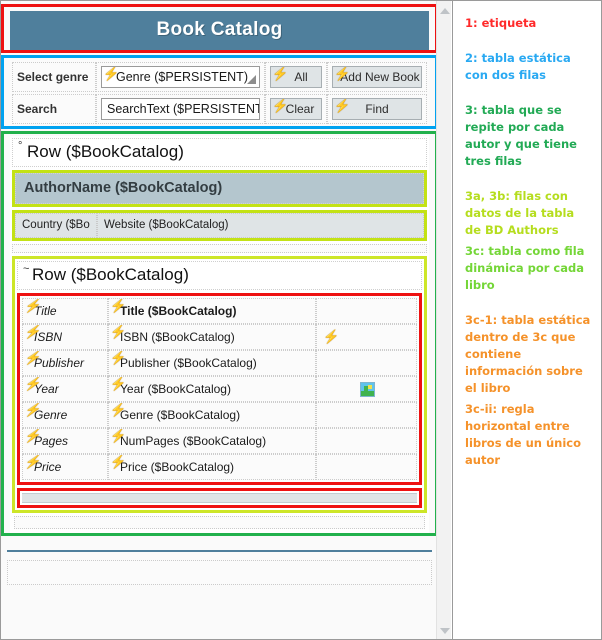 The image size is (602, 640). I want to click on vertical-scrollbar, so click(443, 320).